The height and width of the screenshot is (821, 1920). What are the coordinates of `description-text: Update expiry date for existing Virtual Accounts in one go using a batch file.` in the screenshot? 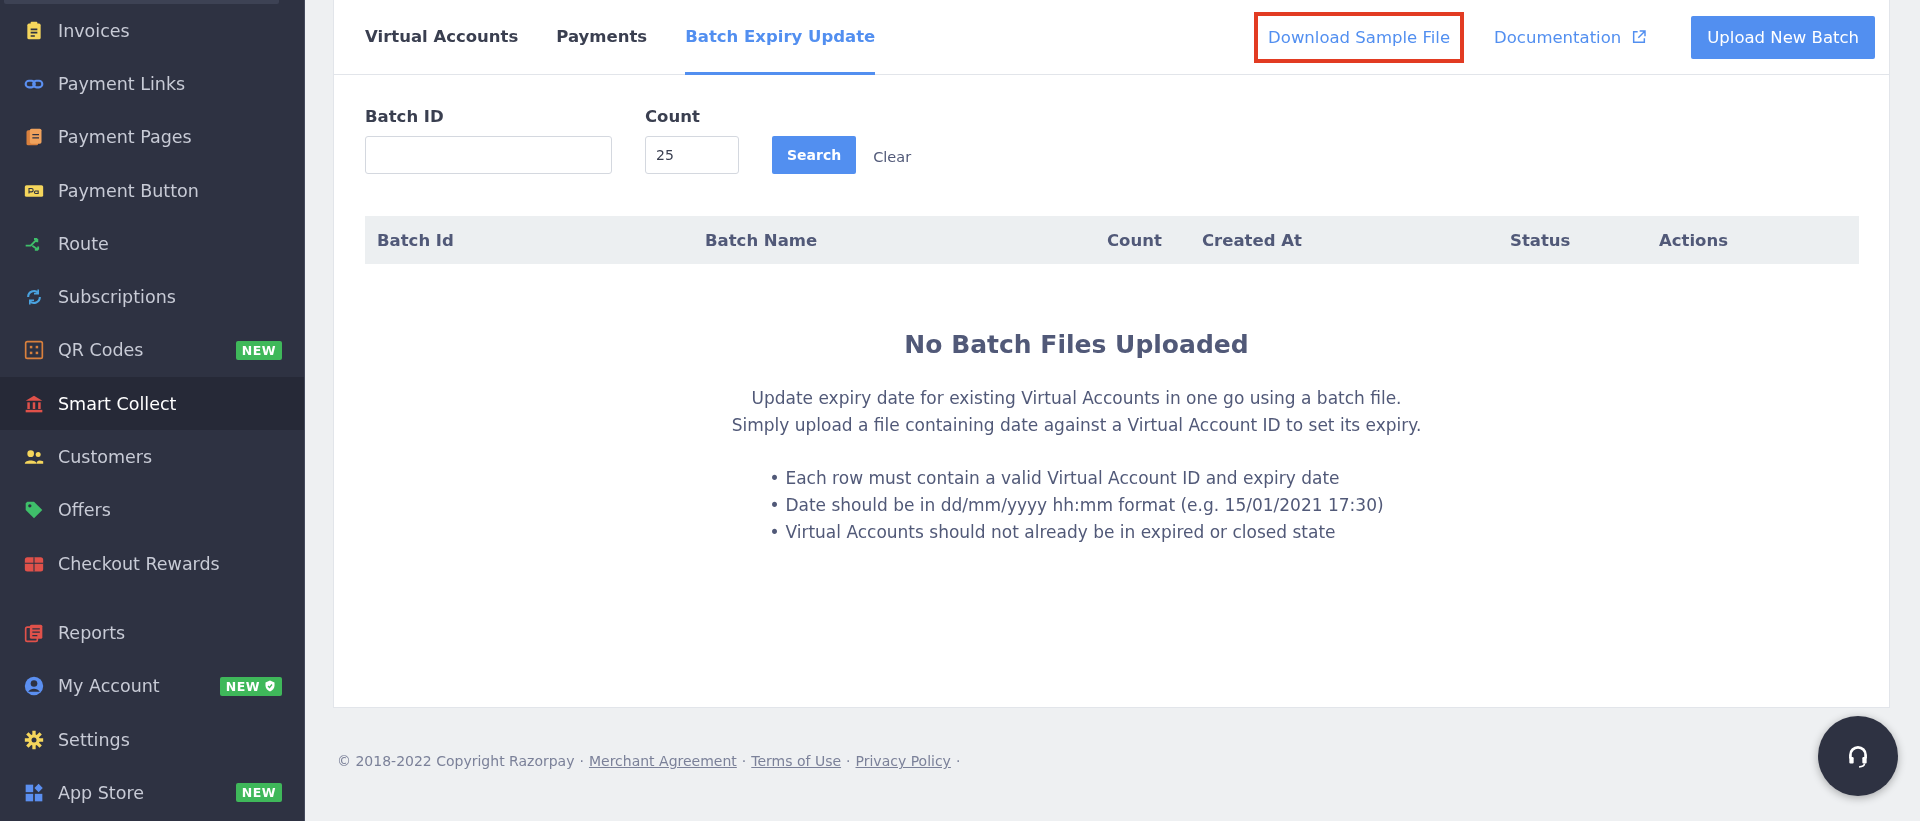 It's located at (1076, 398).